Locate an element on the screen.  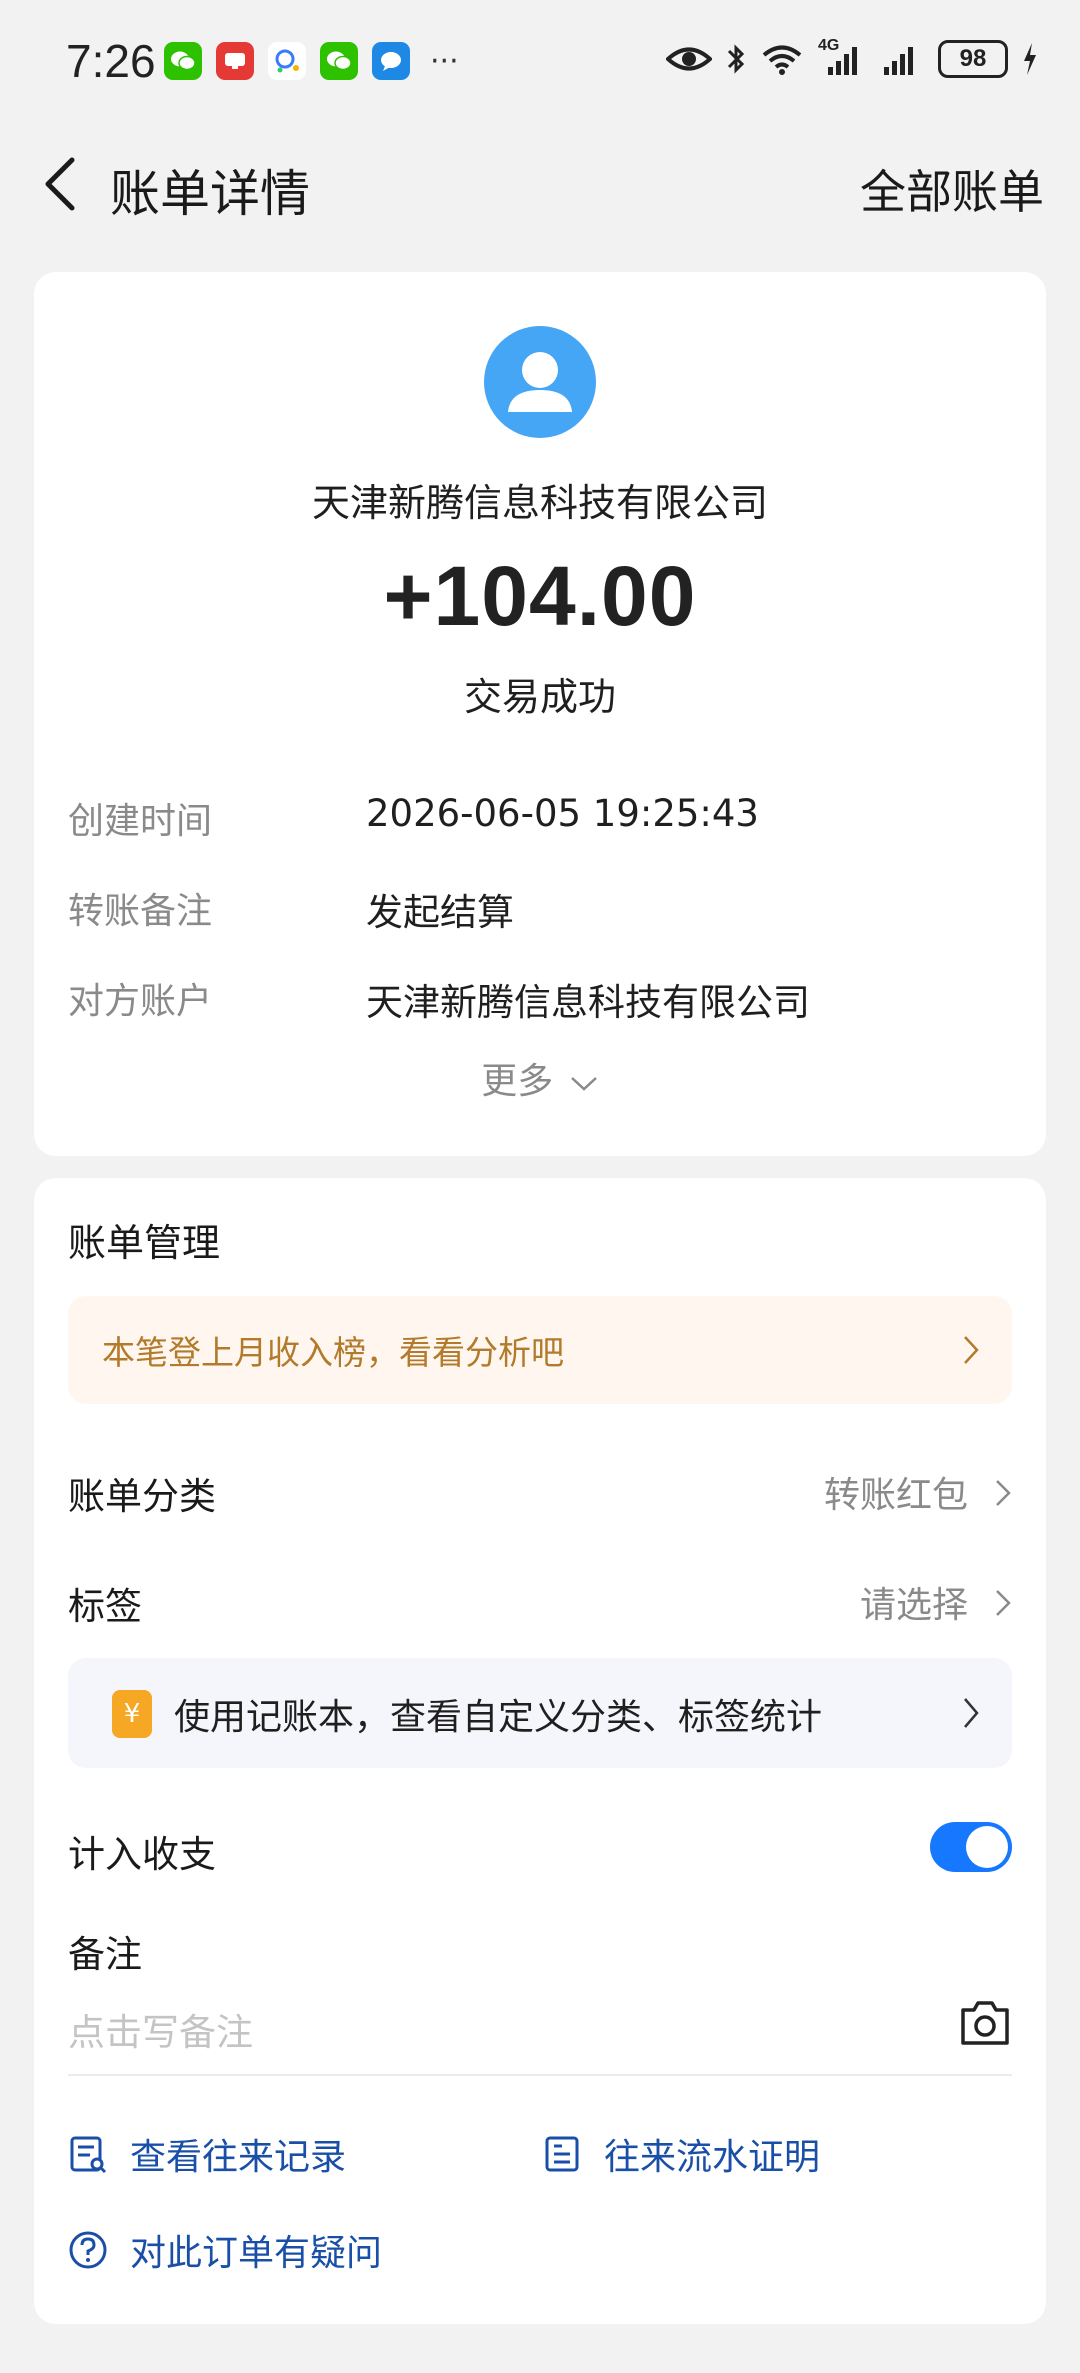
divider is located at coordinates (540, 2075).